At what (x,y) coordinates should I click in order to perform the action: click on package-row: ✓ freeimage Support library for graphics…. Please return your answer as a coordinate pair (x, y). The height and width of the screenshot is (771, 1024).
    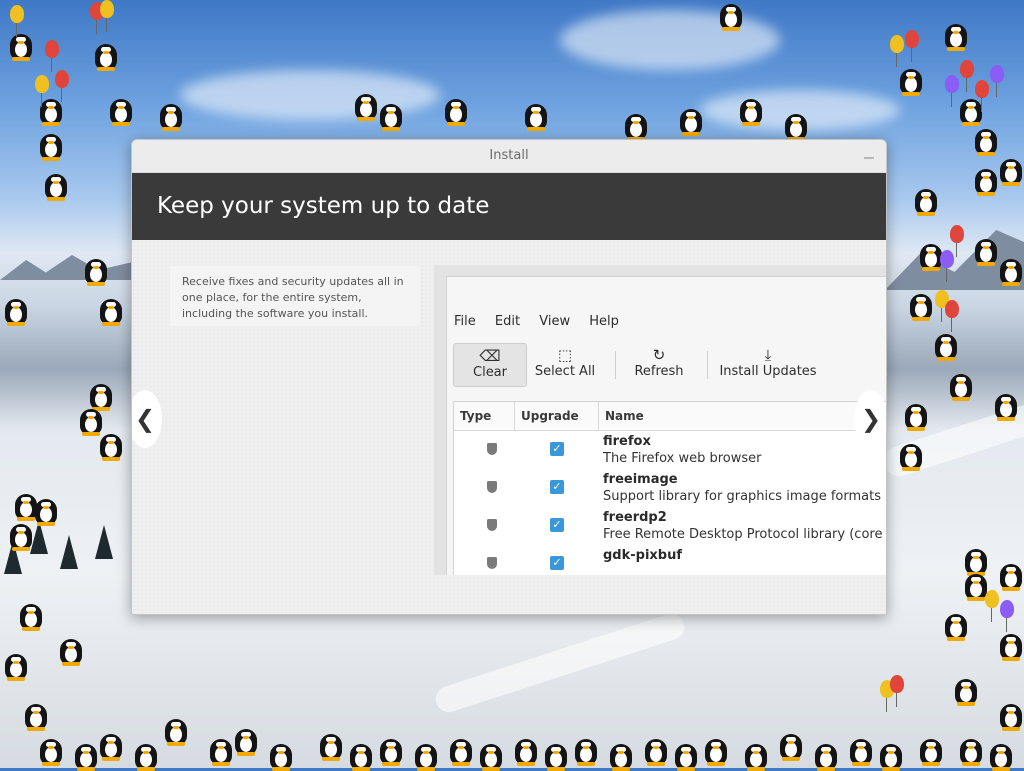
    Looking at the image, I should click on (670, 488).